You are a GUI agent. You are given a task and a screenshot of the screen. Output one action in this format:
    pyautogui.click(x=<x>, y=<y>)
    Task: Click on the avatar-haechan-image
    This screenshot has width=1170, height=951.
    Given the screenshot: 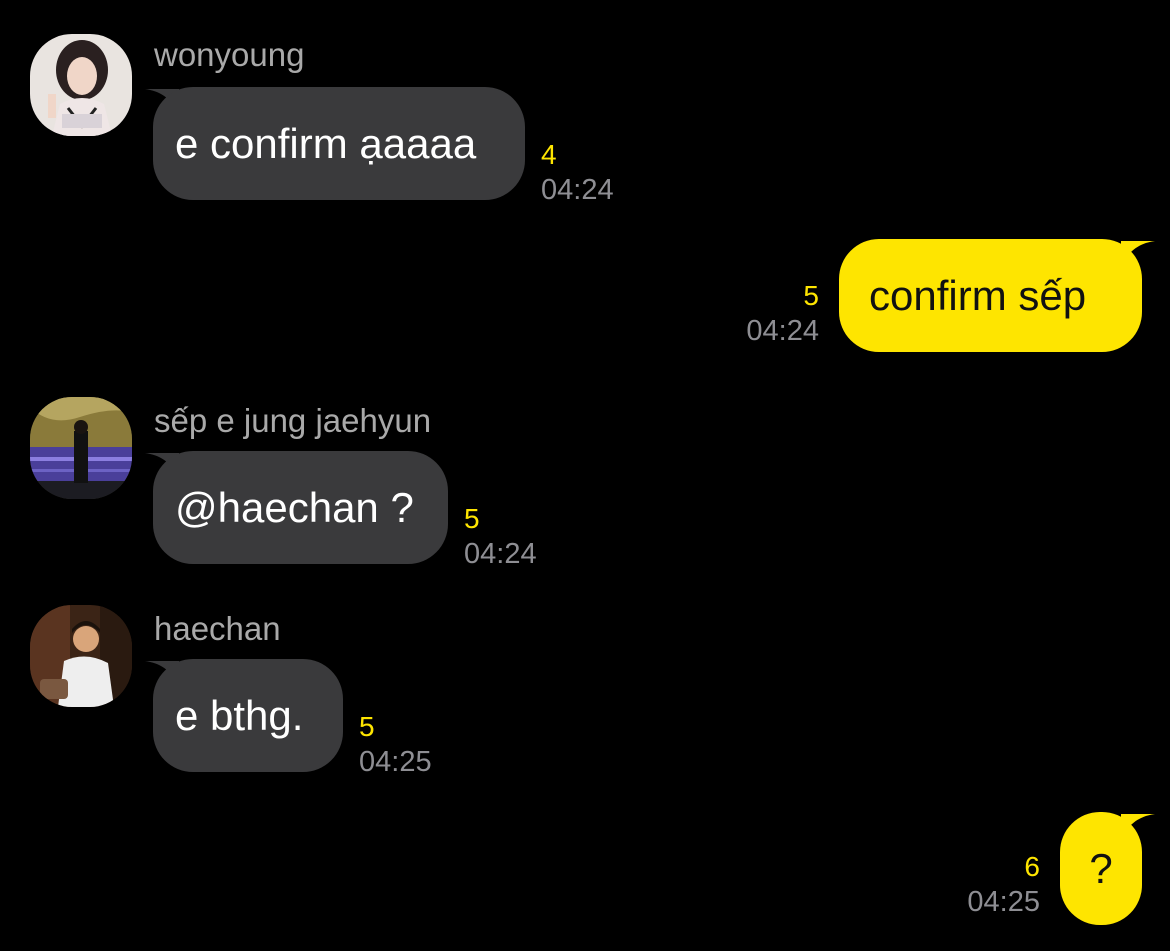 What is the action you would take?
    pyautogui.click(x=81, y=656)
    